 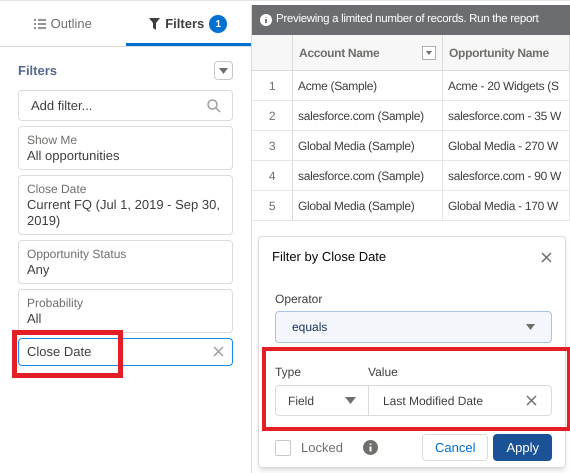 What do you see at coordinates (214, 105) in the screenshot?
I see `search-icon` at bounding box center [214, 105].